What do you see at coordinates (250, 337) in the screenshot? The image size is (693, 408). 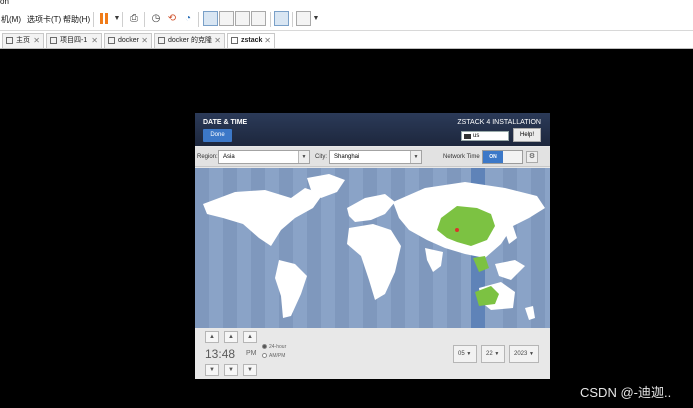 I see `ampm-up-button: ▲` at bounding box center [250, 337].